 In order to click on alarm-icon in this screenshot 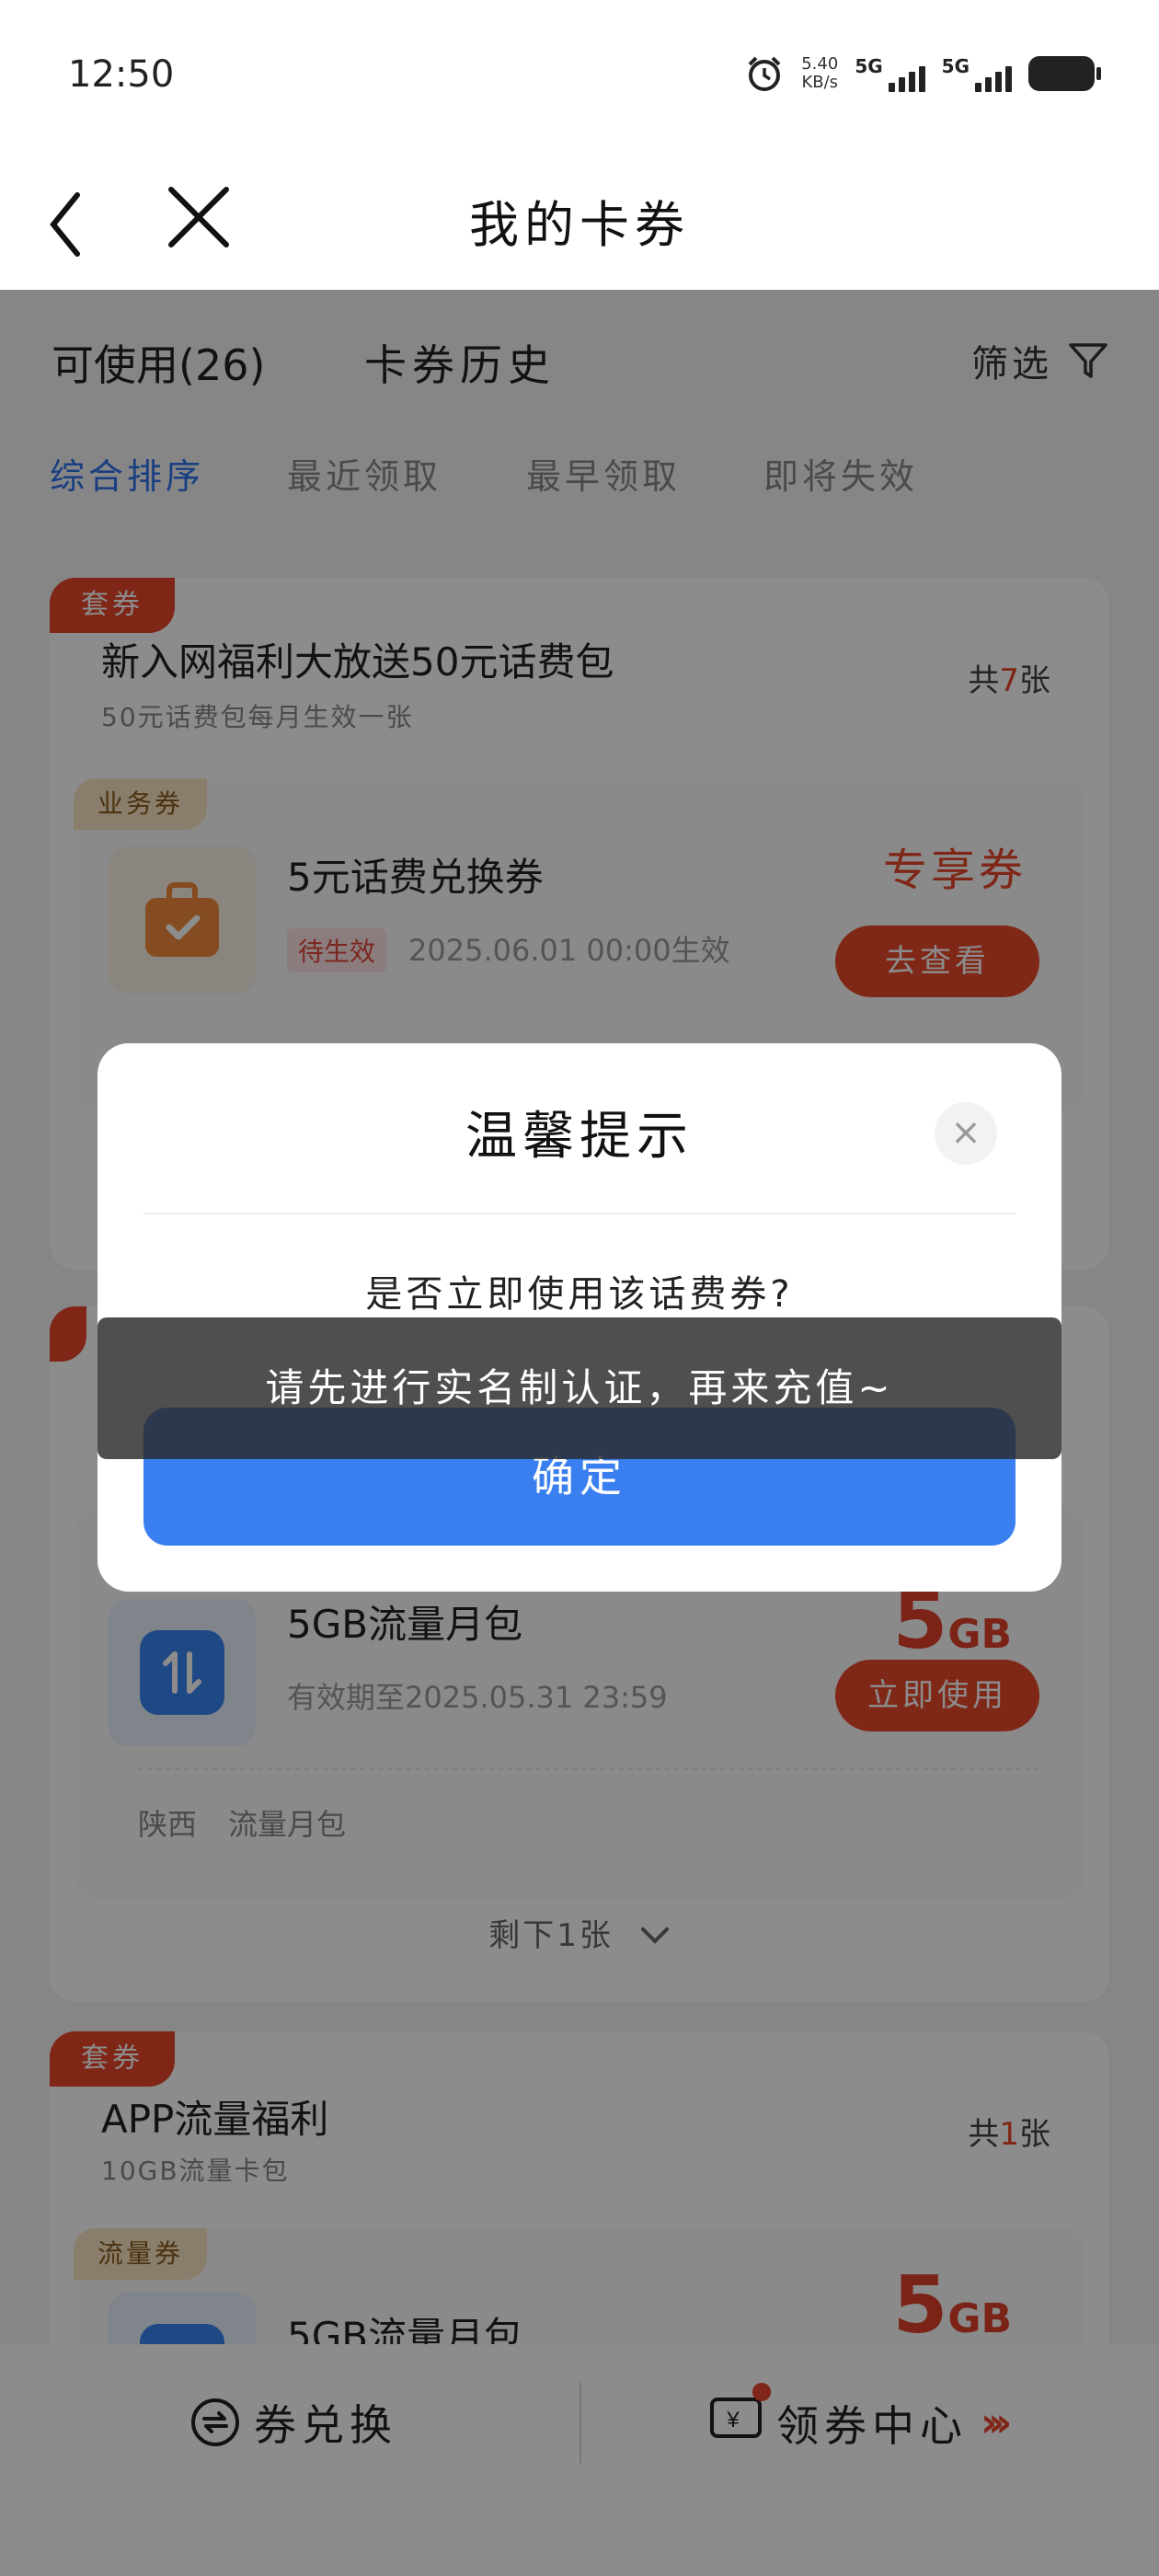, I will do `click(764, 73)`.